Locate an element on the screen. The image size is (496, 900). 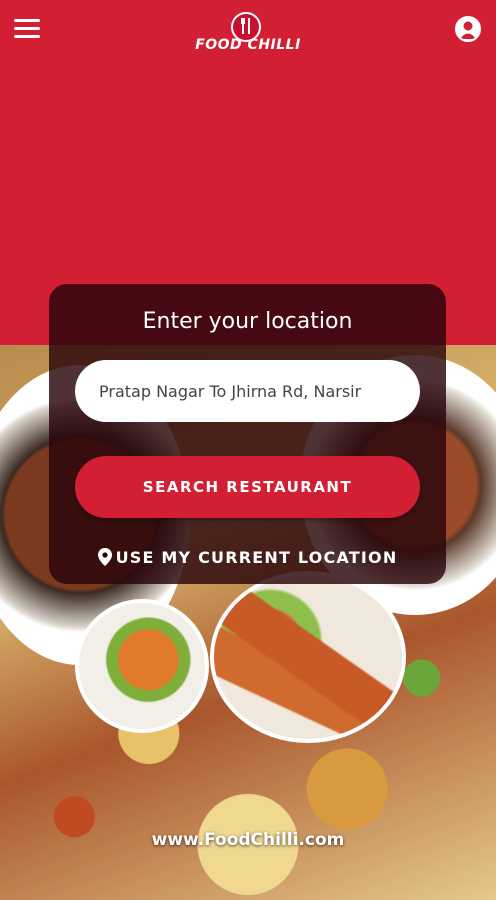
use-current-location-label: USE MY CURRENT LOCATION is located at coordinates (256, 557).